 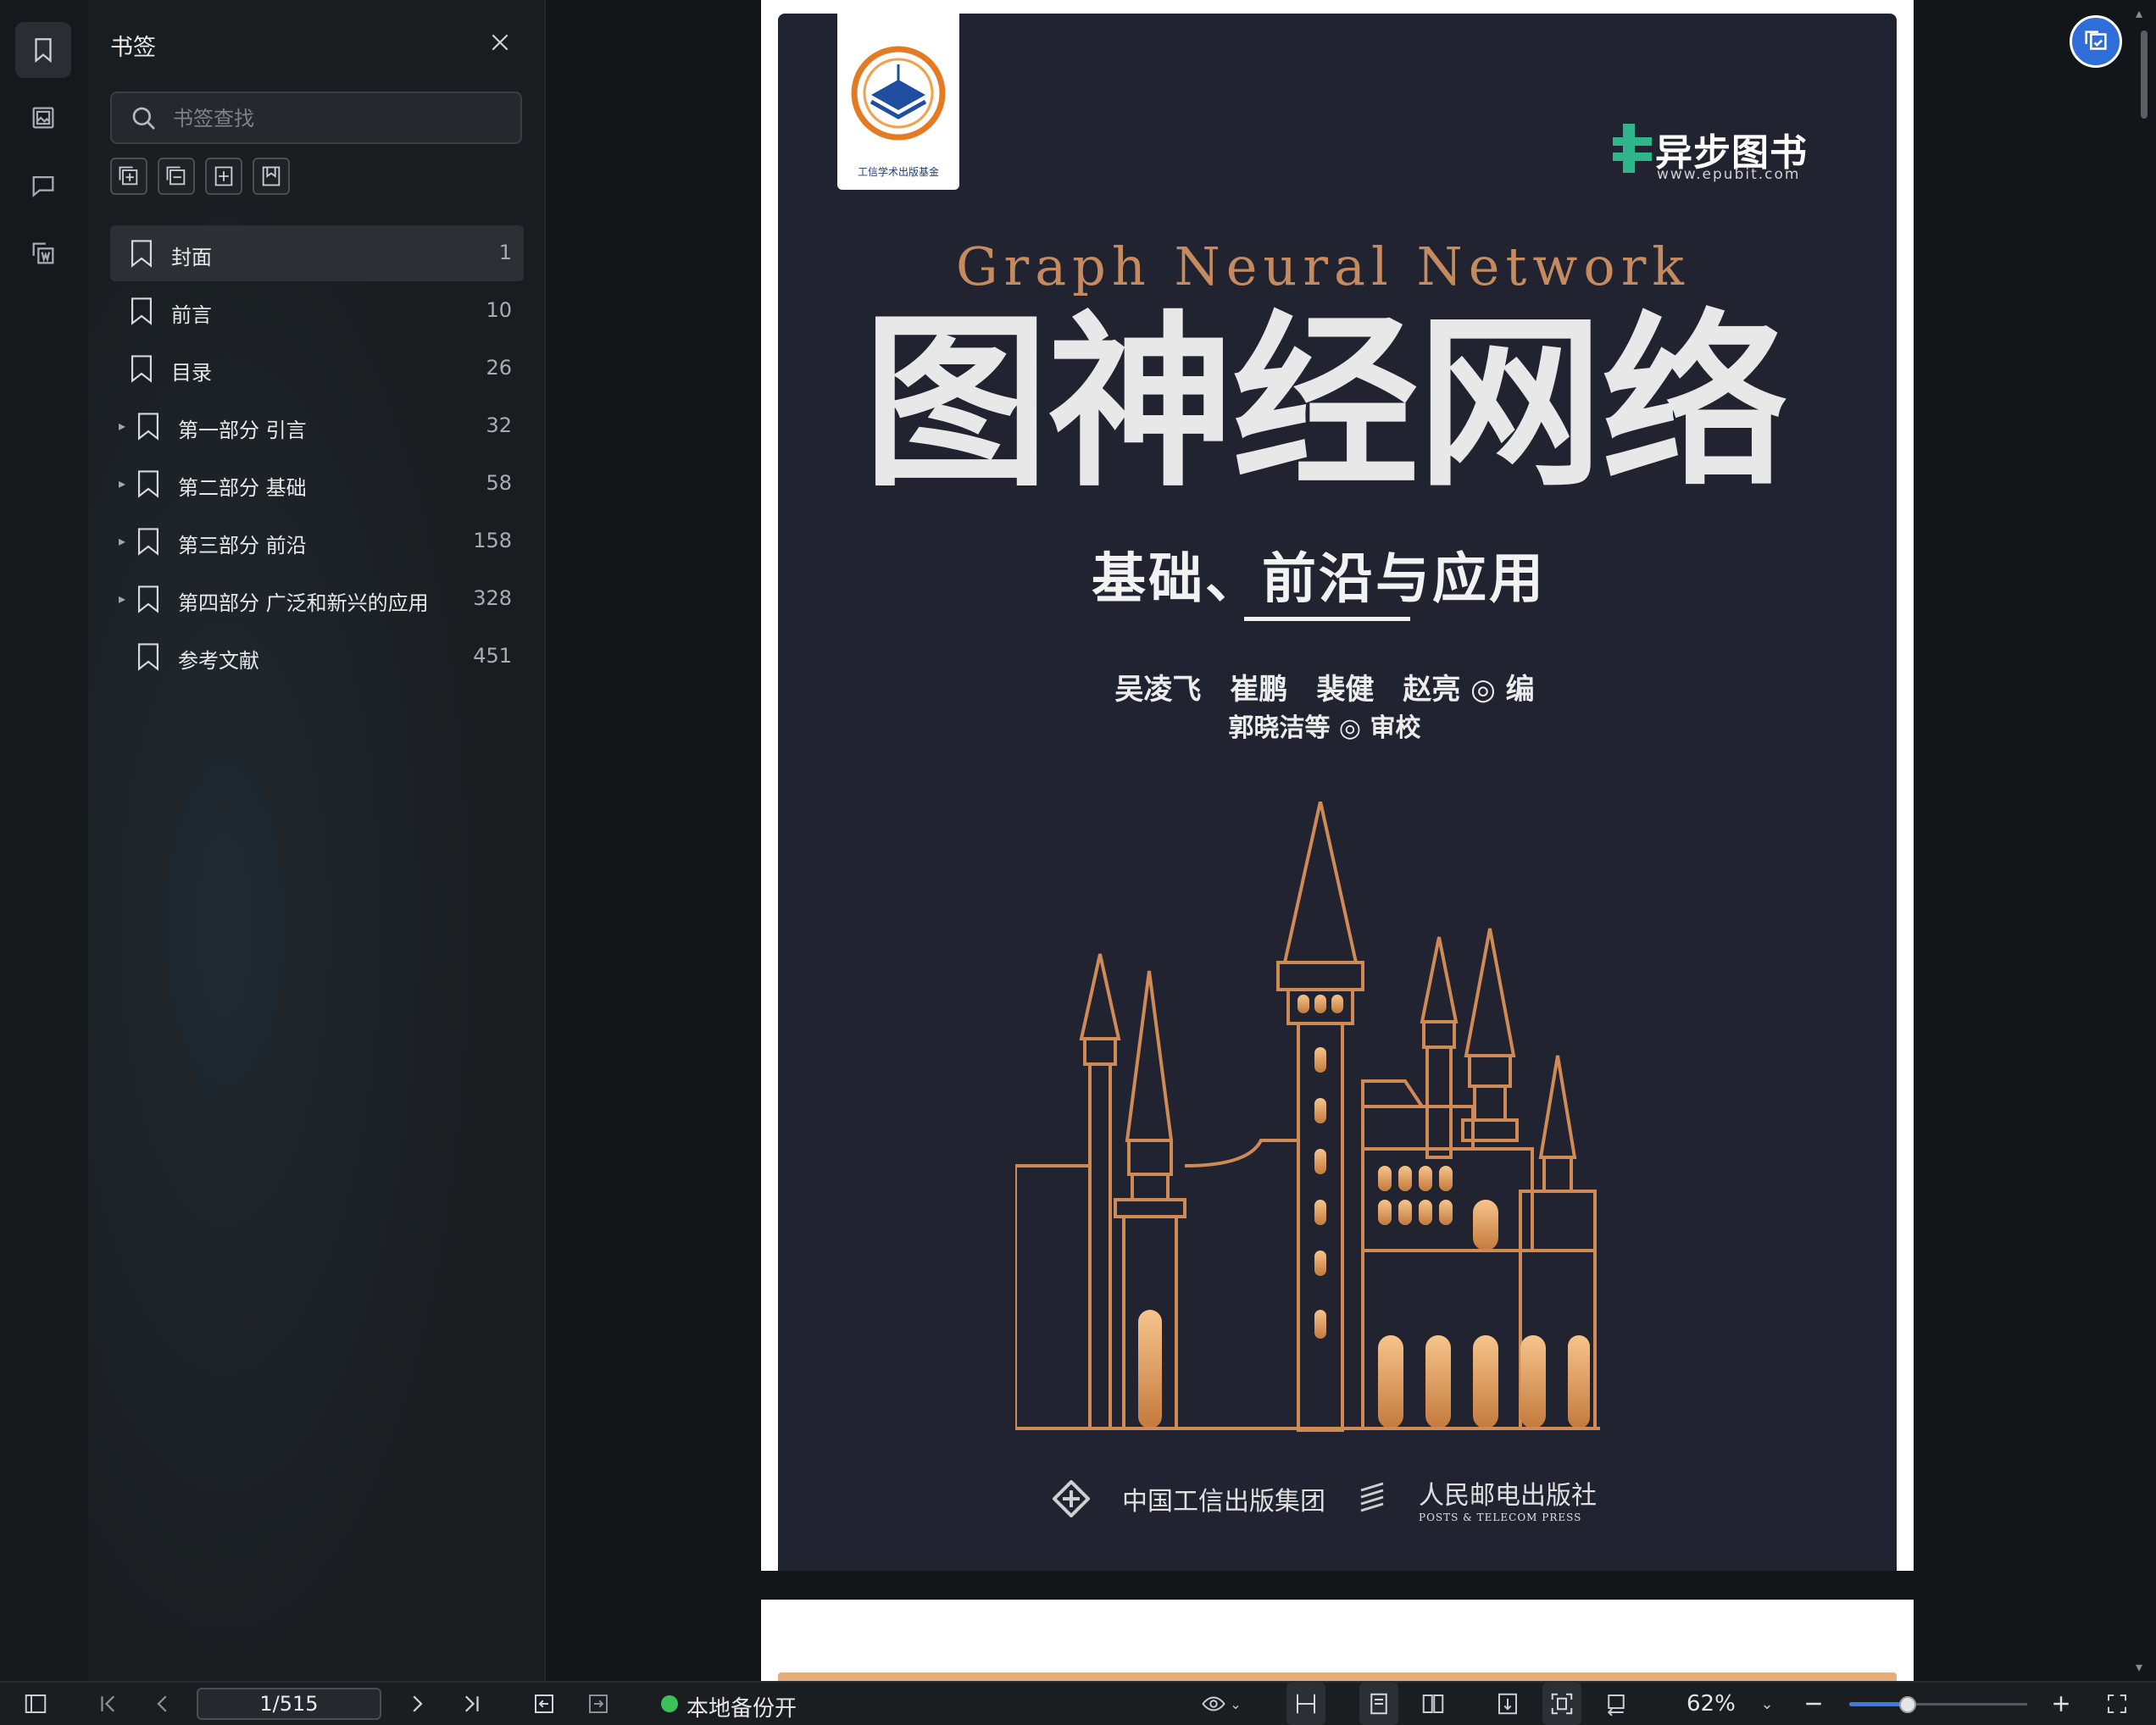 What do you see at coordinates (2139, 13) in the screenshot?
I see `scroll-up-arrow-icon: ▴` at bounding box center [2139, 13].